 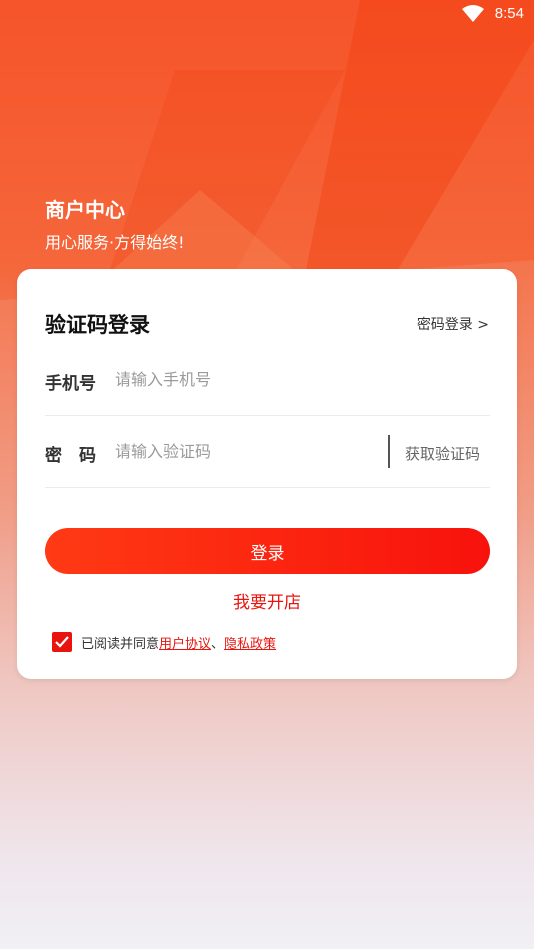 What do you see at coordinates (115, 242) in the screenshot?
I see `hero-subtitle: 用心服务·方得始终!` at bounding box center [115, 242].